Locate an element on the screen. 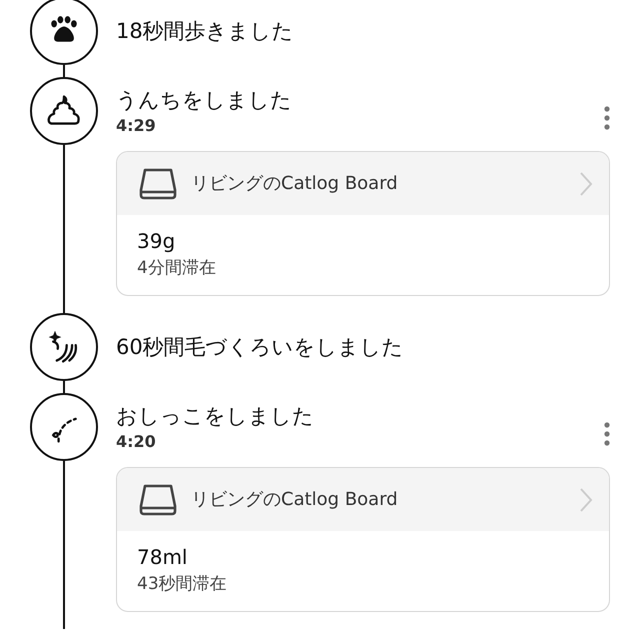 Image resolution: width=640 pixels, height=640 pixels. measurement-value: 78ml is located at coordinates (162, 557).